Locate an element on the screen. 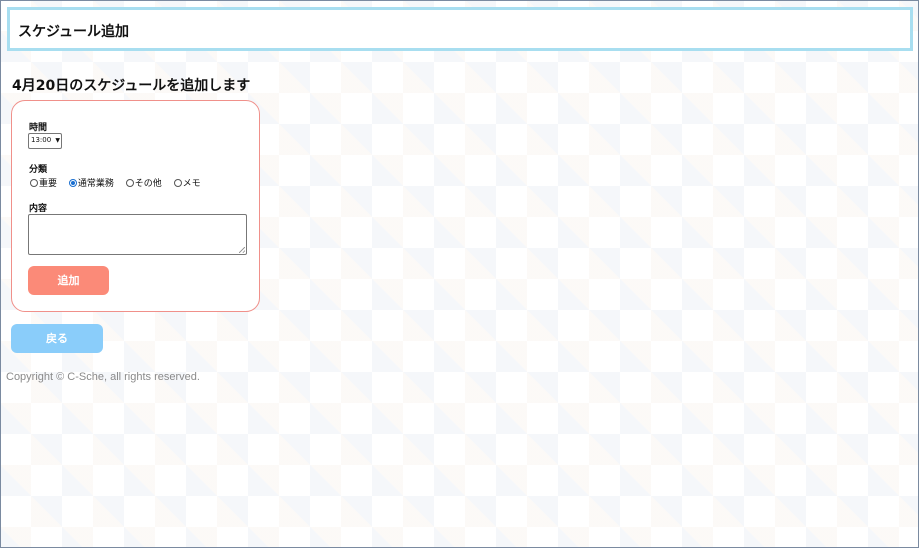 This screenshot has height=548, width=919. app-title: スケジュール追加 is located at coordinates (74, 32).